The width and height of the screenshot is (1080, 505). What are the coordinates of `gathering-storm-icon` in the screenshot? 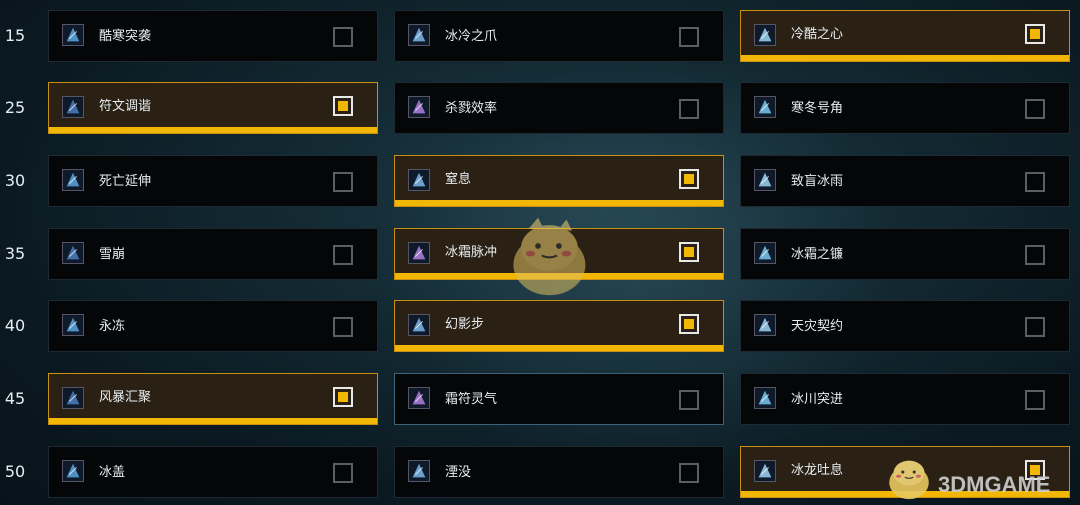 It's located at (73, 398).